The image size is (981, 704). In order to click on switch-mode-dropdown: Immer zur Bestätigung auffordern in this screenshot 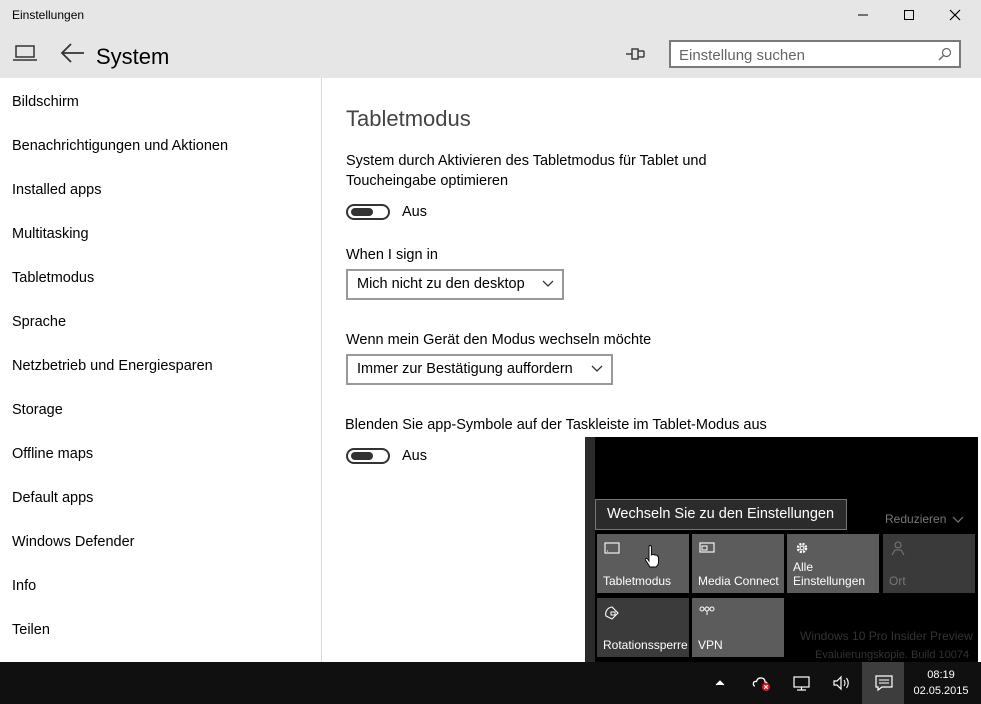, I will do `click(479, 369)`.